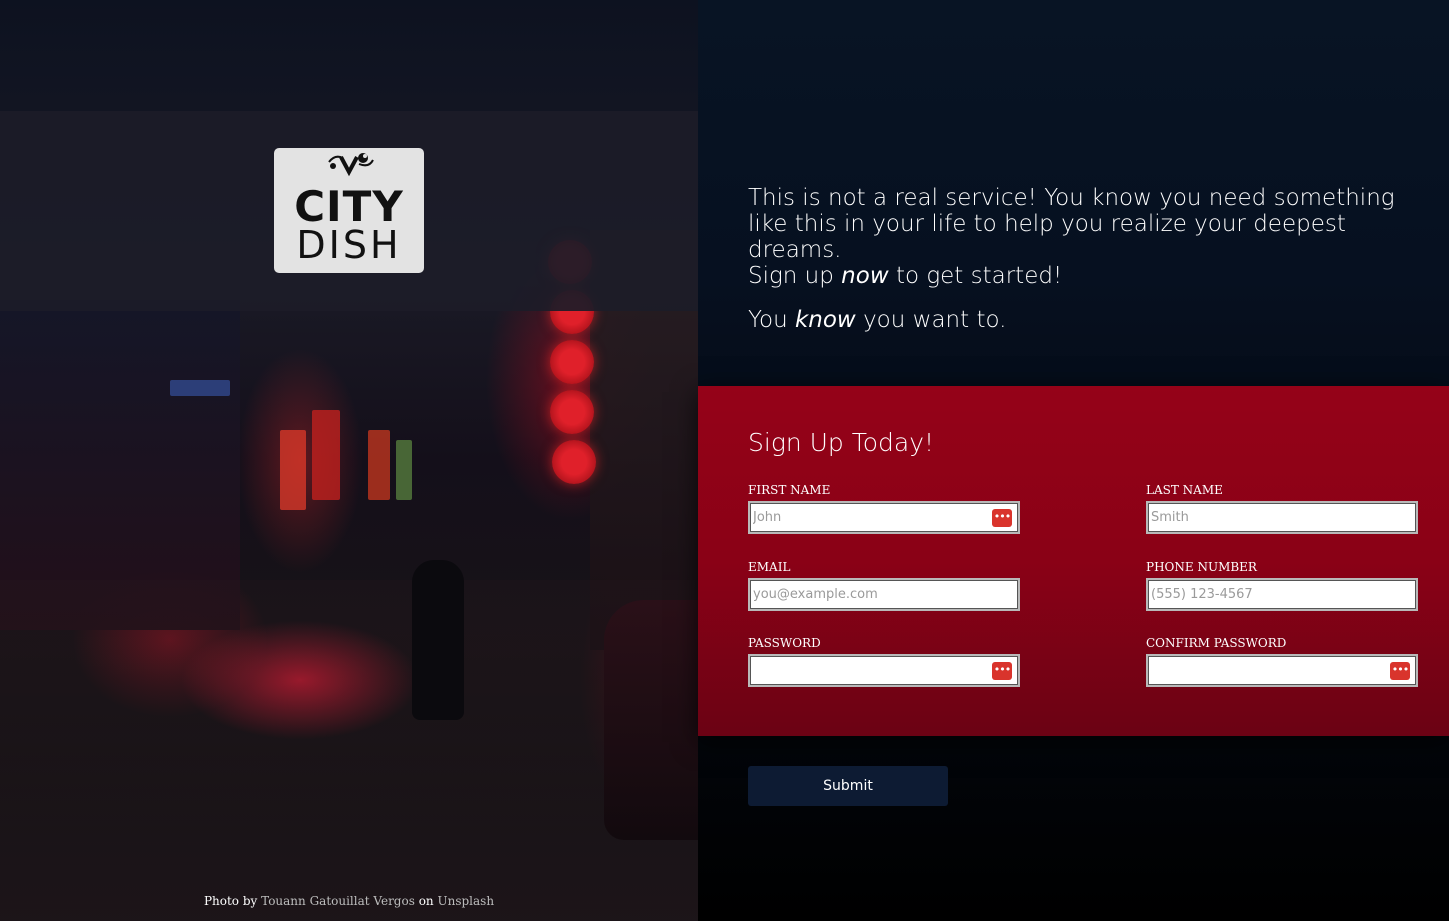 The width and height of the screenshot is (1449, 921). Describe the element at coordinates (791, 276) in the screenshot. I see `intro-line-2-start: Sign up` at that location.